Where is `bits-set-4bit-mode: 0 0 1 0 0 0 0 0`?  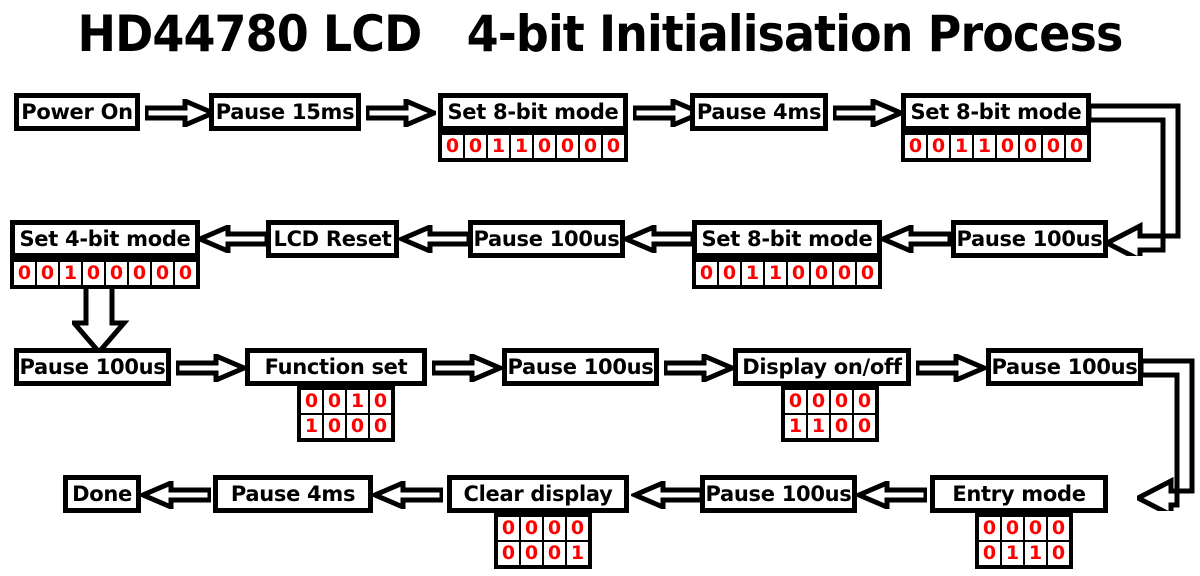
bits-set-4bit-mode: 0 0 1 0 0 0 0 0 is located at coordinates (105, 273).